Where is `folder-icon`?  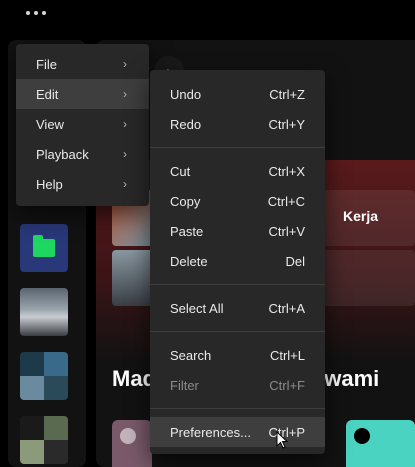 folder-icon is located at coordinates (44, 246).